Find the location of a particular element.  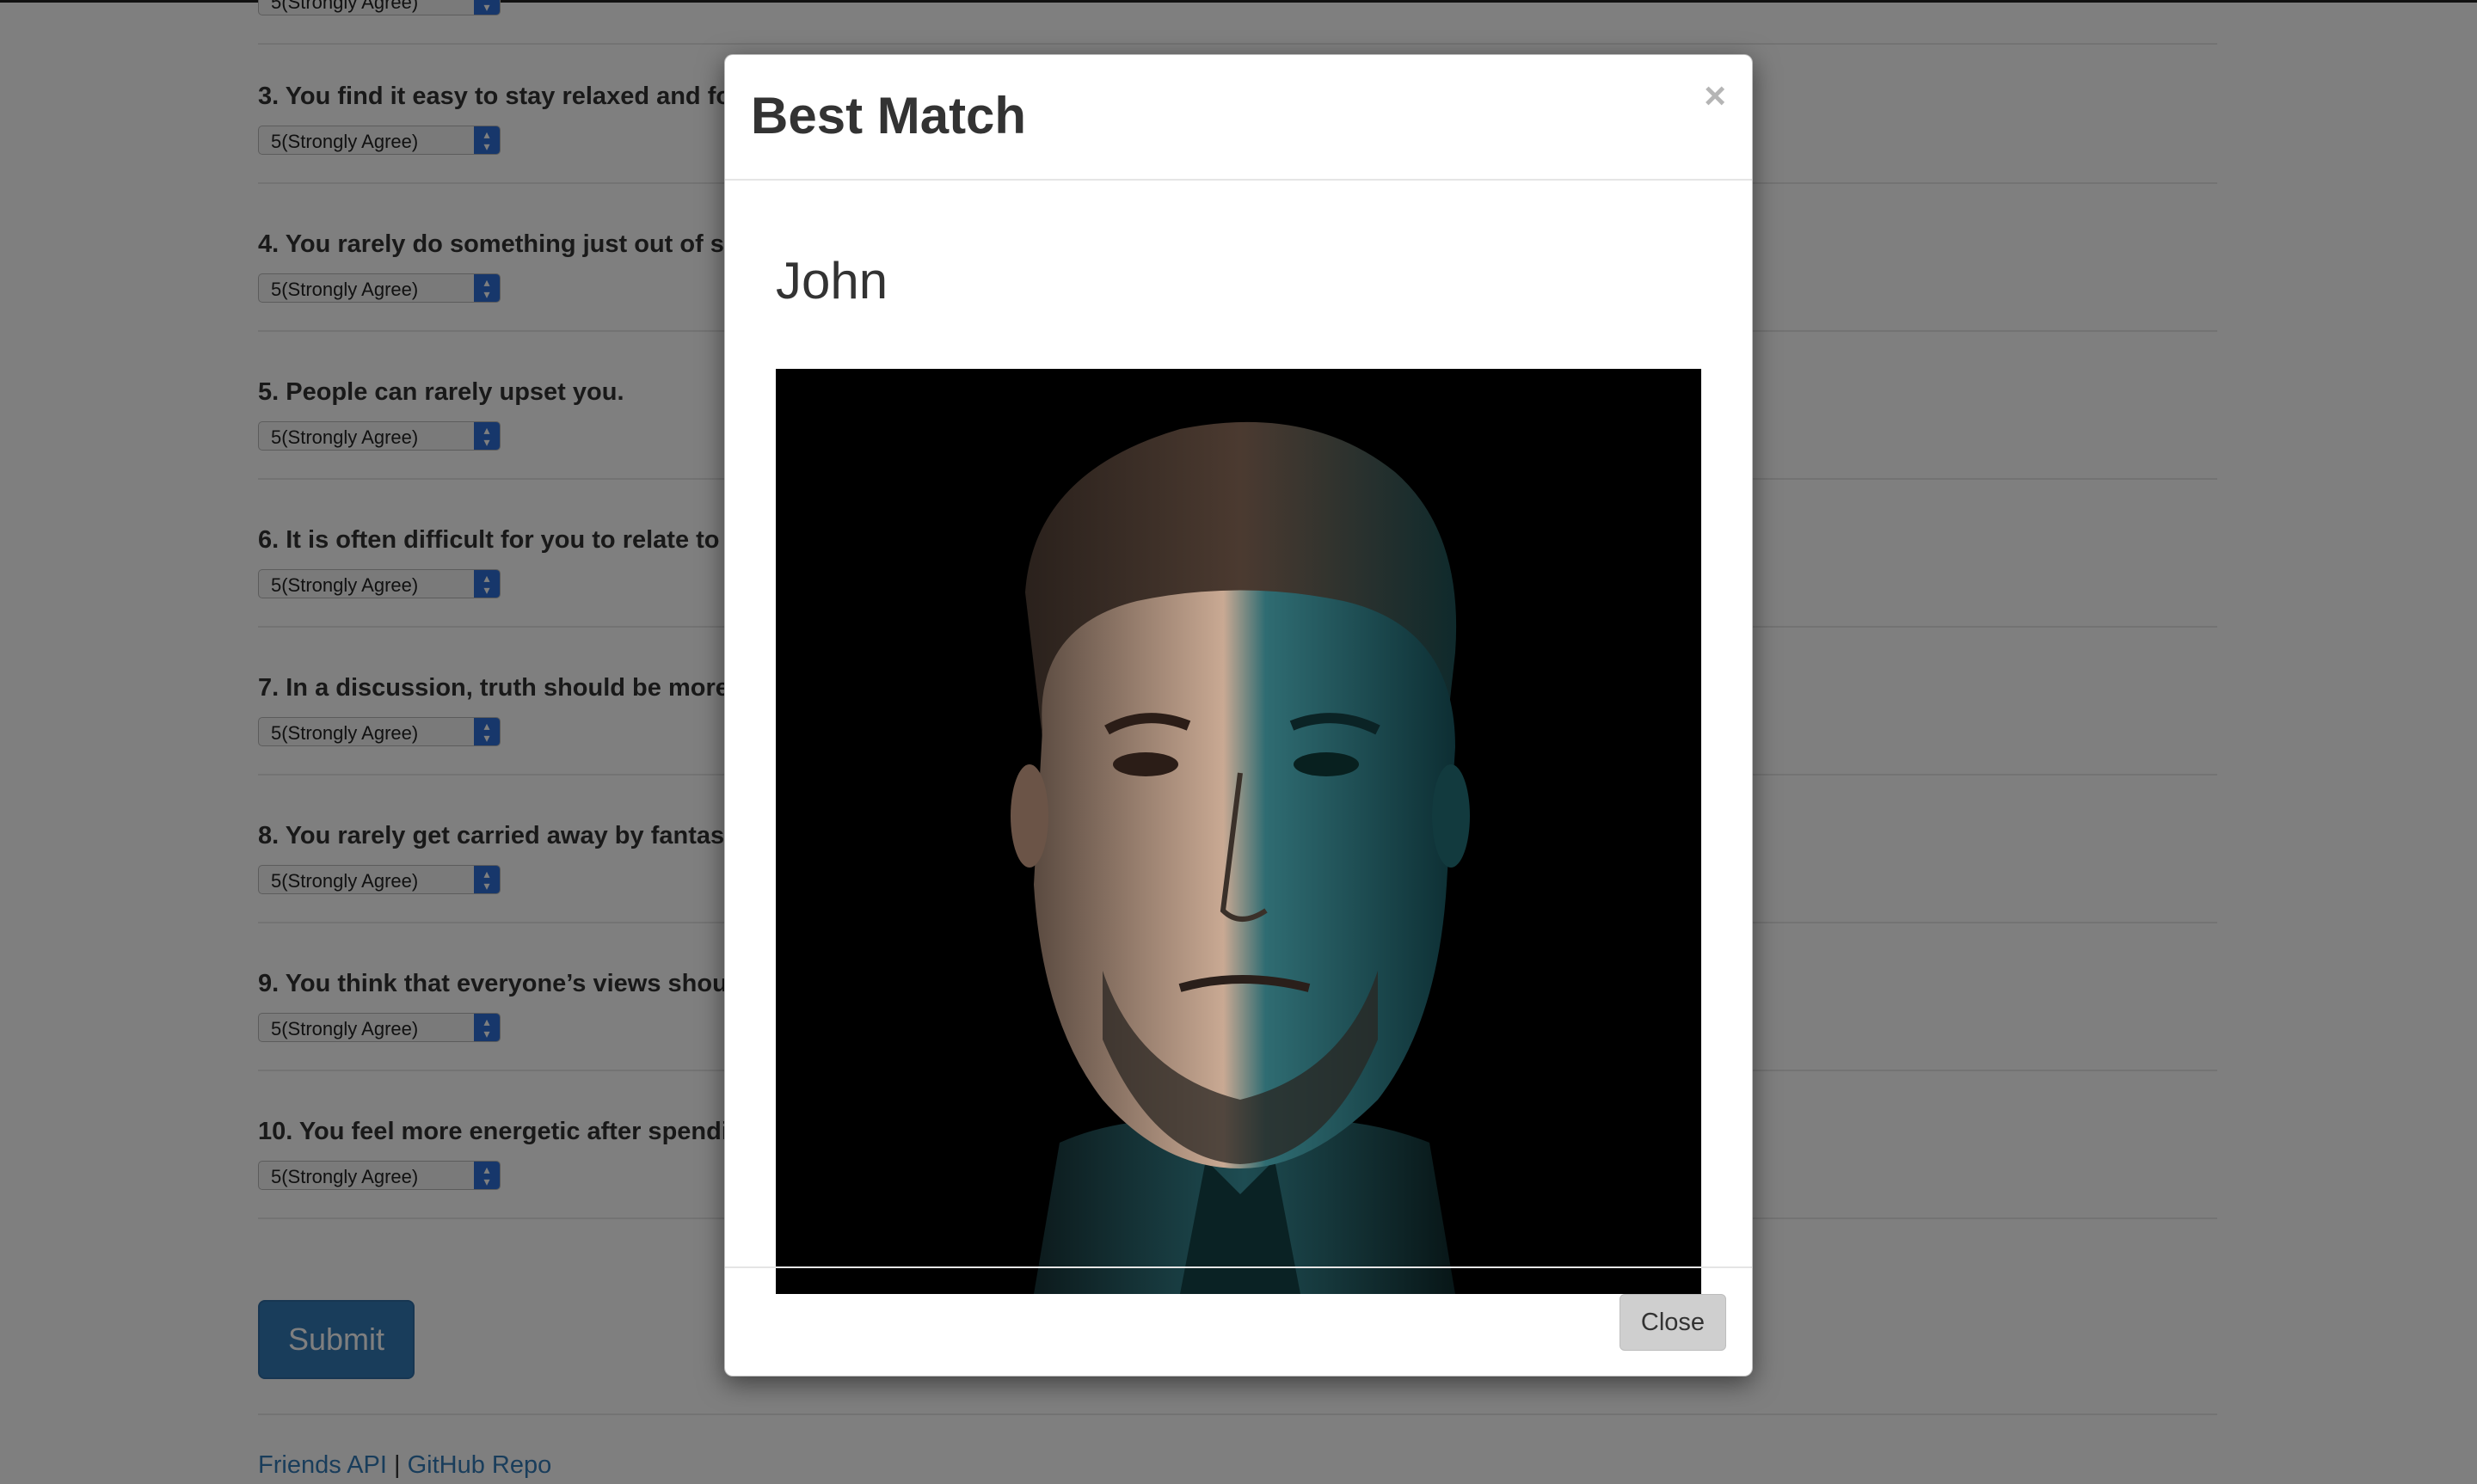

close-button: Close is located at coordinates (1673, 1322).